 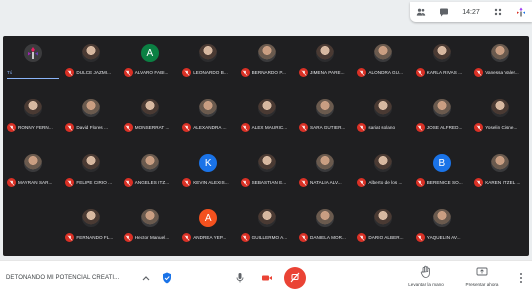 I want to click on self-tile: Tú, so click(x=33, y=58).